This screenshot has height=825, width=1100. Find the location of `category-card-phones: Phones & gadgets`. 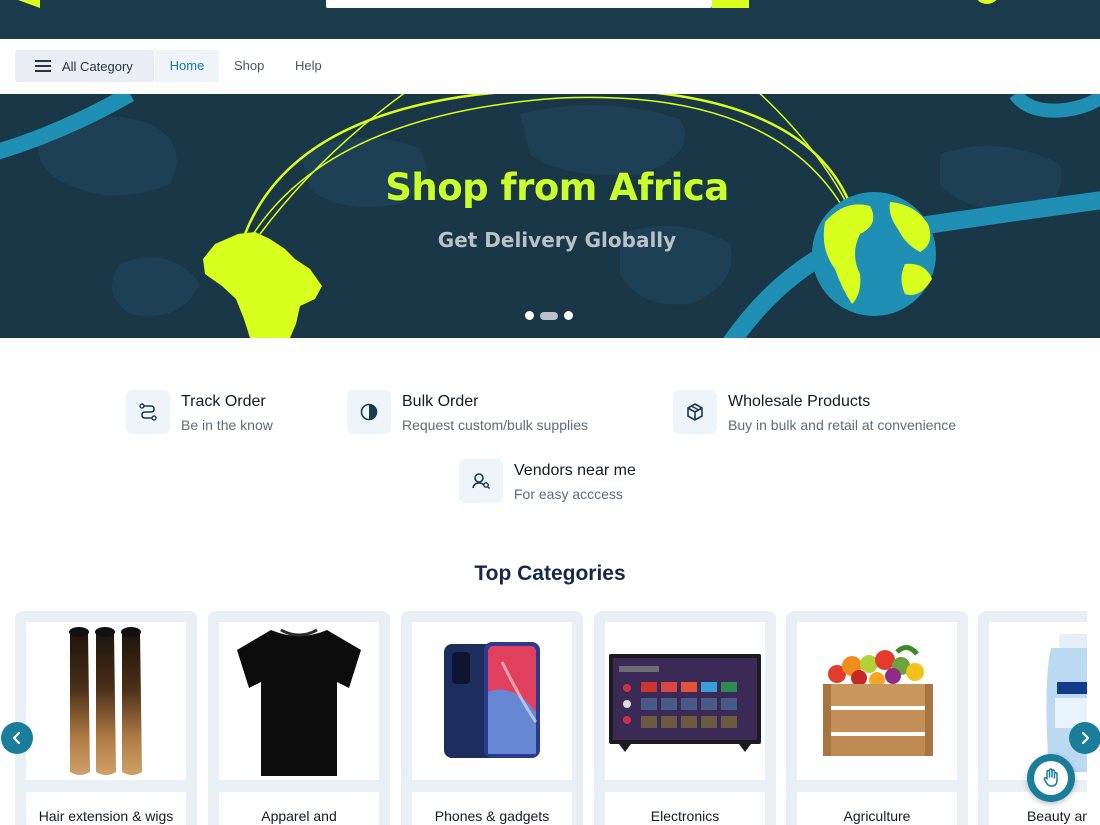

category-card-phones: Phones & gadgets is located at coordinates (492, 718).